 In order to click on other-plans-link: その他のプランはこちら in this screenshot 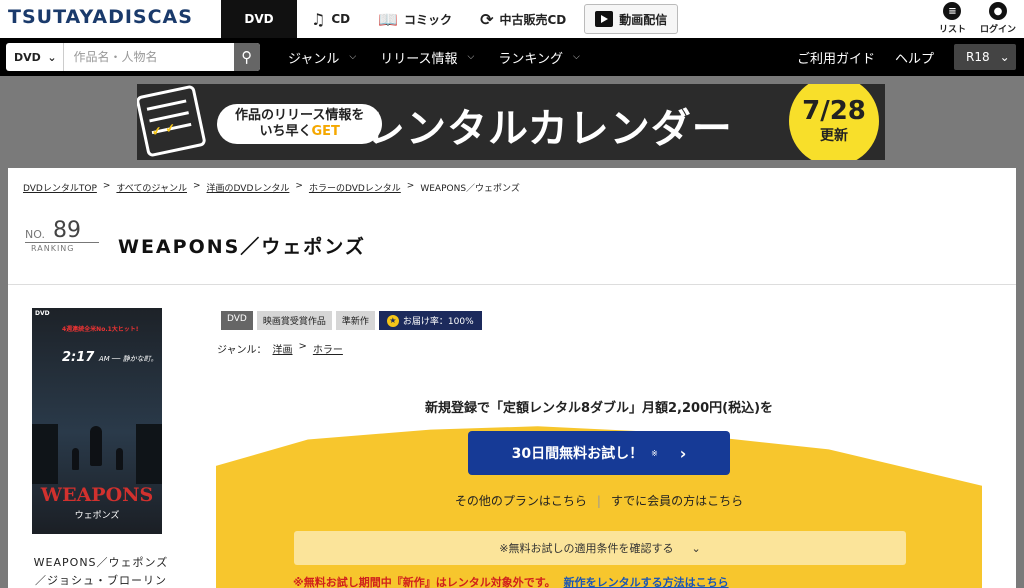, I will do `click(521, 501)`.